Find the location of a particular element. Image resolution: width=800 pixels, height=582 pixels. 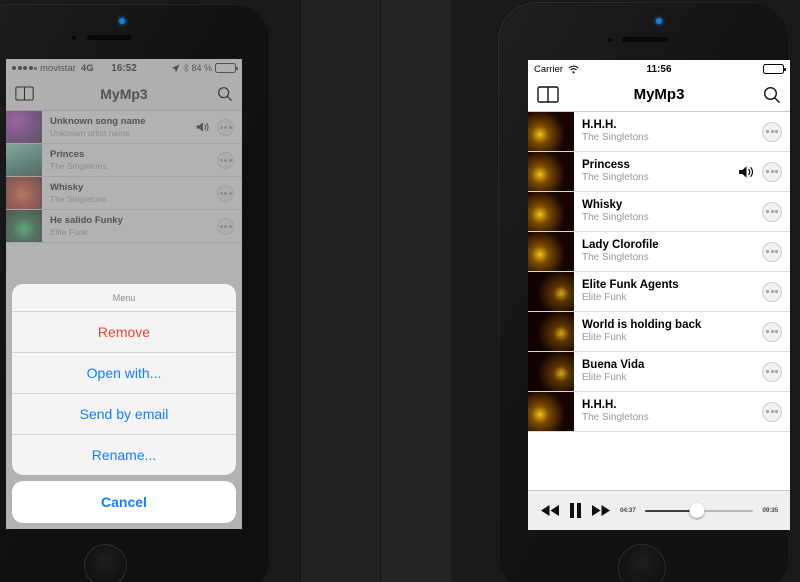

action-sheet-item: Send by email is located at coordinates (124, 414).